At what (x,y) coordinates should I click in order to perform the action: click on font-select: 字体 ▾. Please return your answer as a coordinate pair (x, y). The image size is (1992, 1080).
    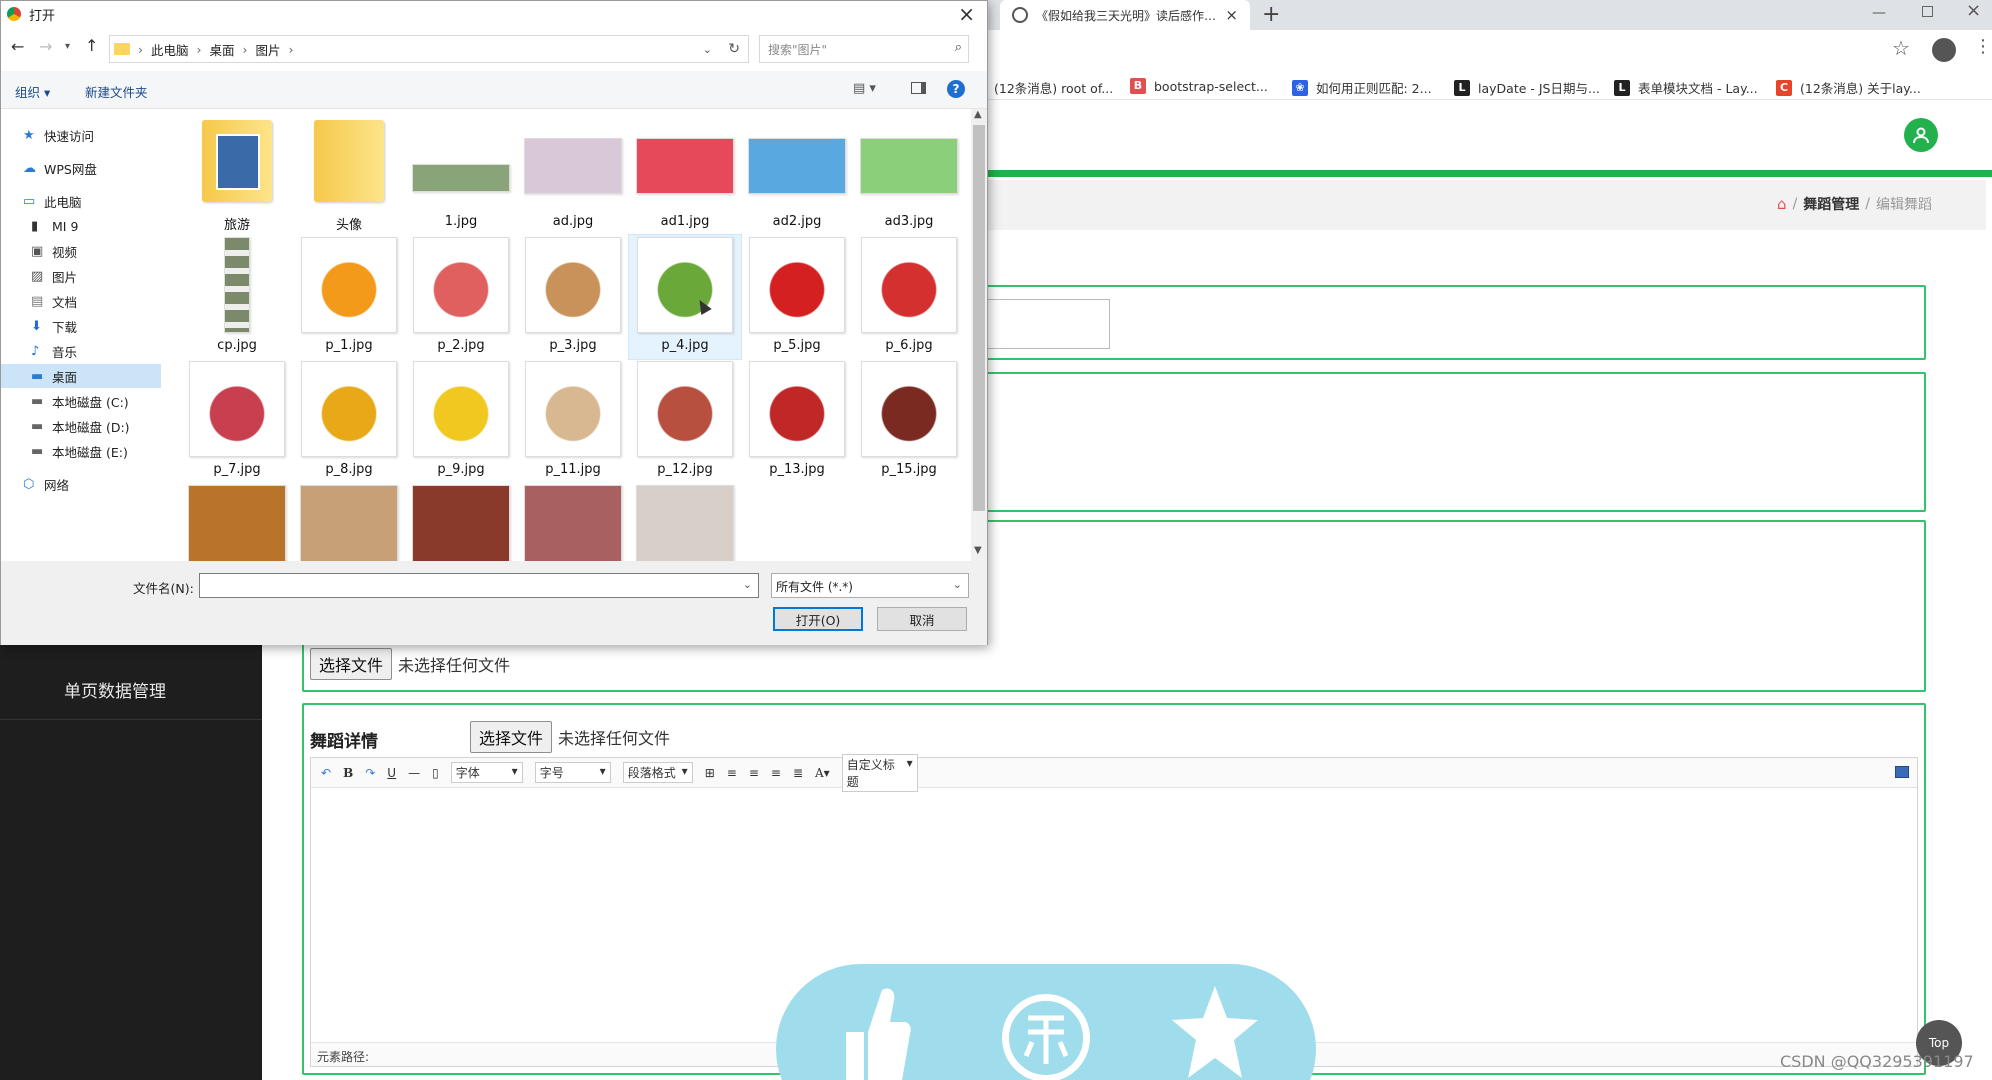
    Looking at the image, I should click on (486, 772).